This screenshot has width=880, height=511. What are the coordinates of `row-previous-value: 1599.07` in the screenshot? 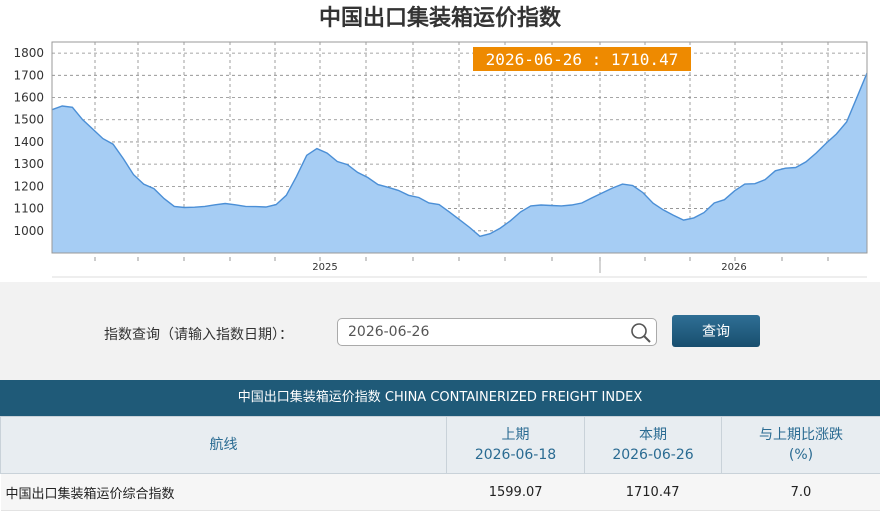 It's located at (516, 492).